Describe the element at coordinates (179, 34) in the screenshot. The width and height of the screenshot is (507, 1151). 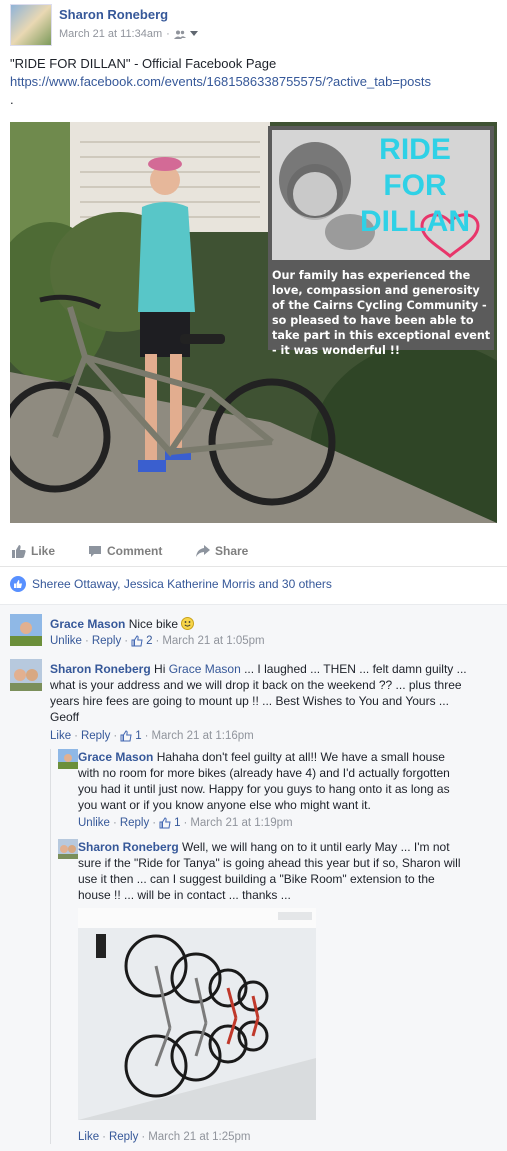
I see `friends-audience-icon` at that location.